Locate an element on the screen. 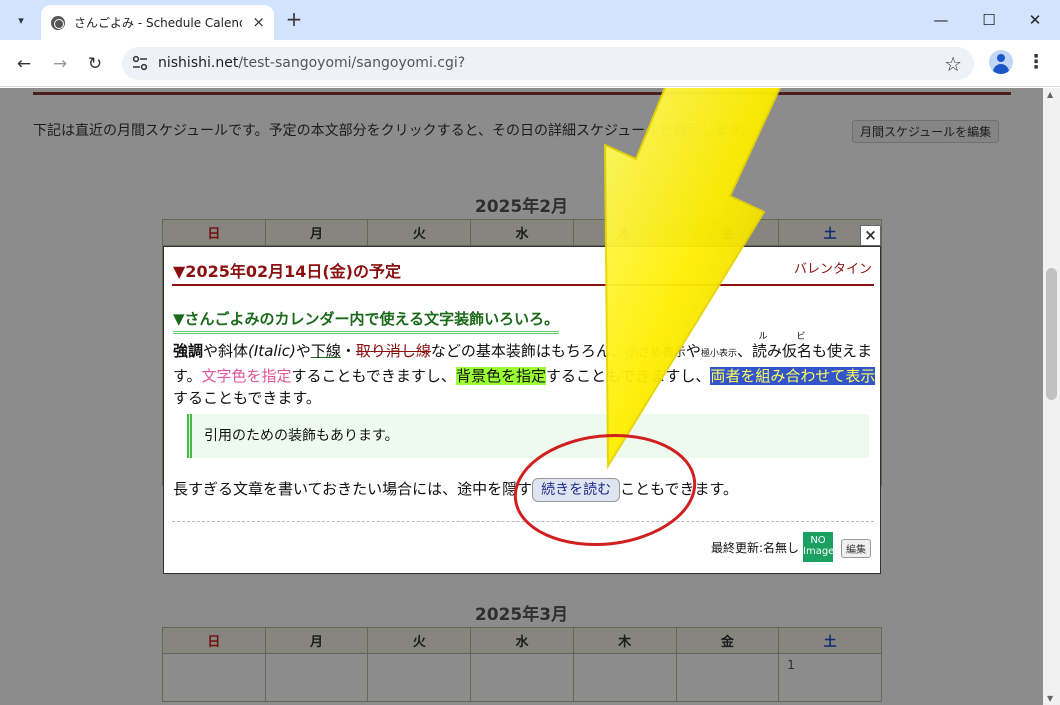 This screenshot has width=1060, height=705. read-more-button: 続きを読む is located at coordinates (576, 490).